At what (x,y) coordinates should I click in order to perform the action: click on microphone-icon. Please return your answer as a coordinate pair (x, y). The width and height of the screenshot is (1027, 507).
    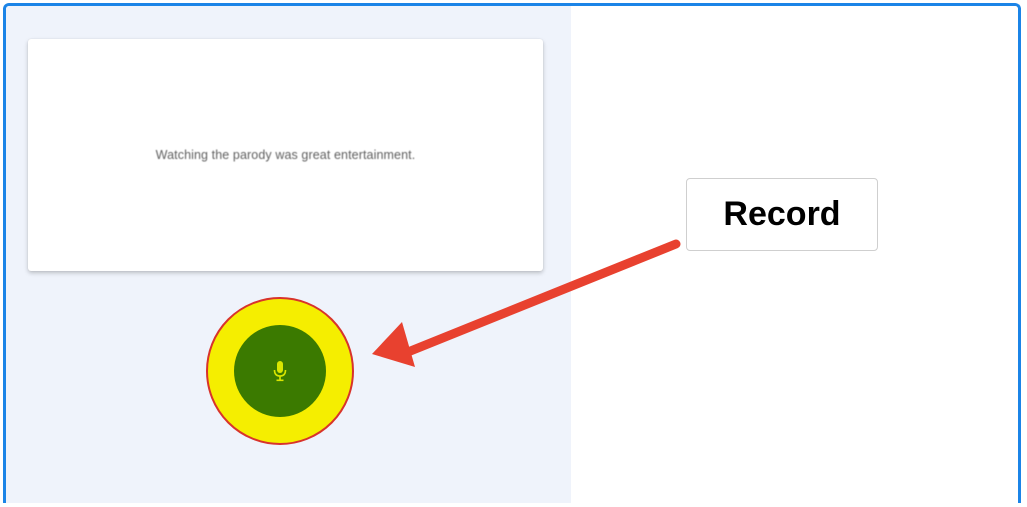
    Looking at the image, I should click on (280, 371).